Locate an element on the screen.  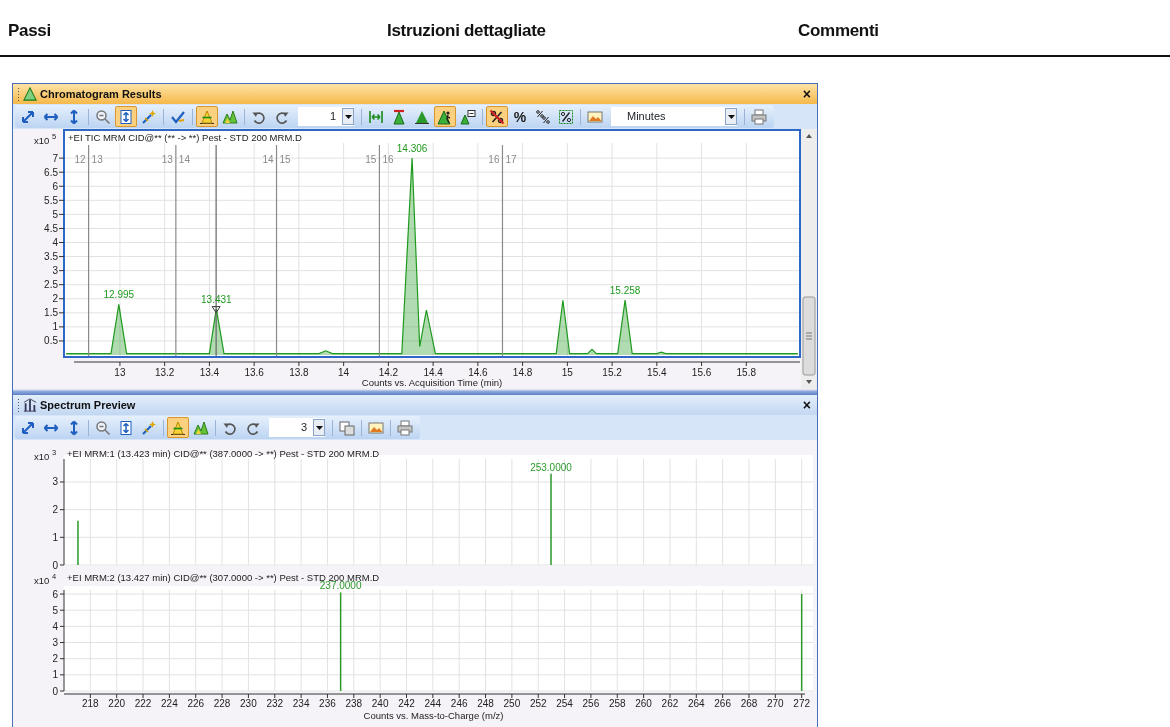
spin-field: 1 is located at coordinates (326, 116).